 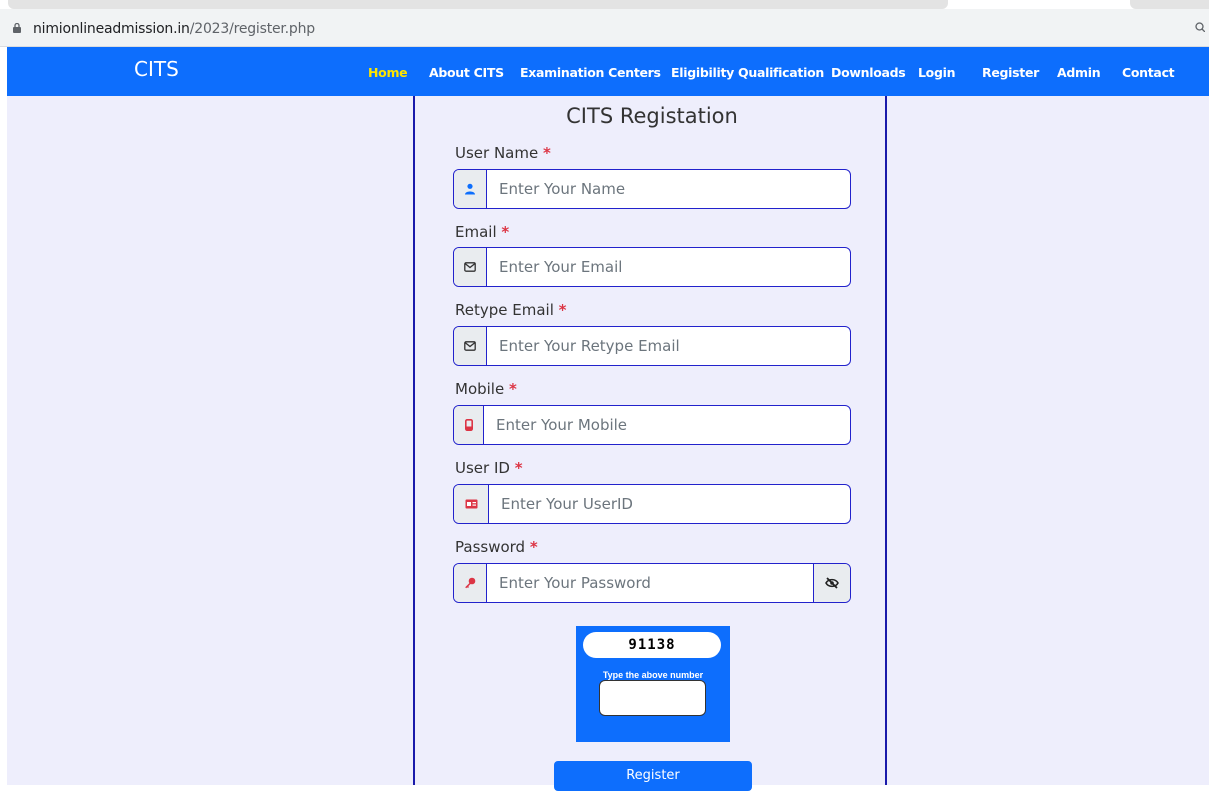 What do you see at coordinates (652, 698) in the screenshot?
I see `captcha-input` at bounding box center [652, 698].